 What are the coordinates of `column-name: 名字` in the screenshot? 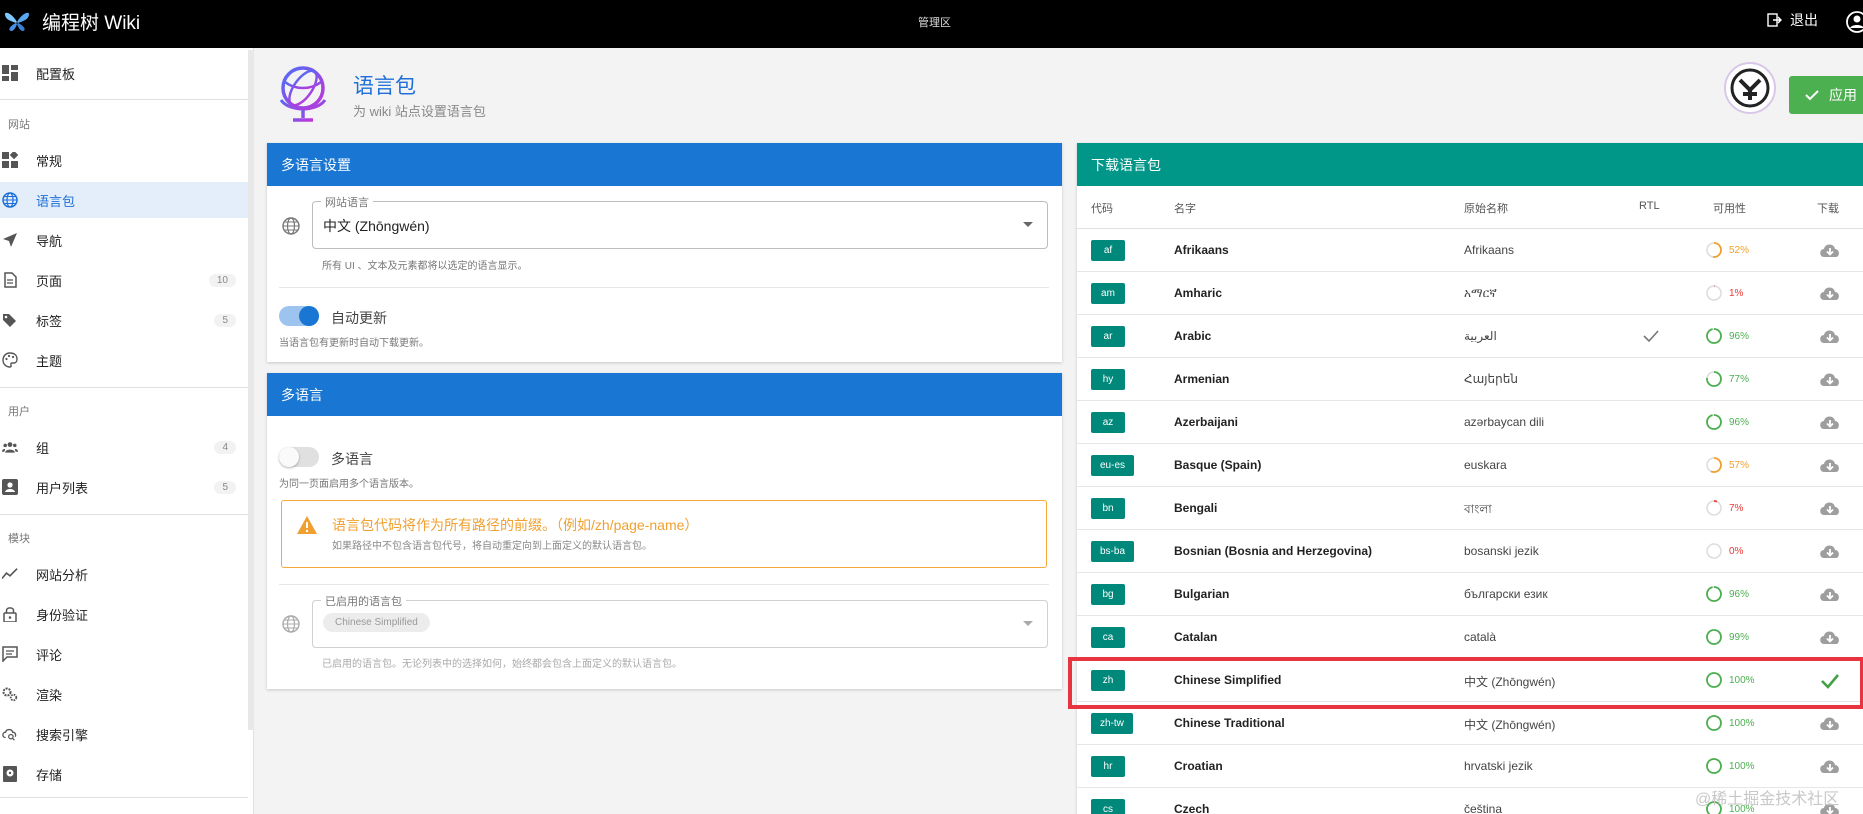 It's located at (1185, 208).